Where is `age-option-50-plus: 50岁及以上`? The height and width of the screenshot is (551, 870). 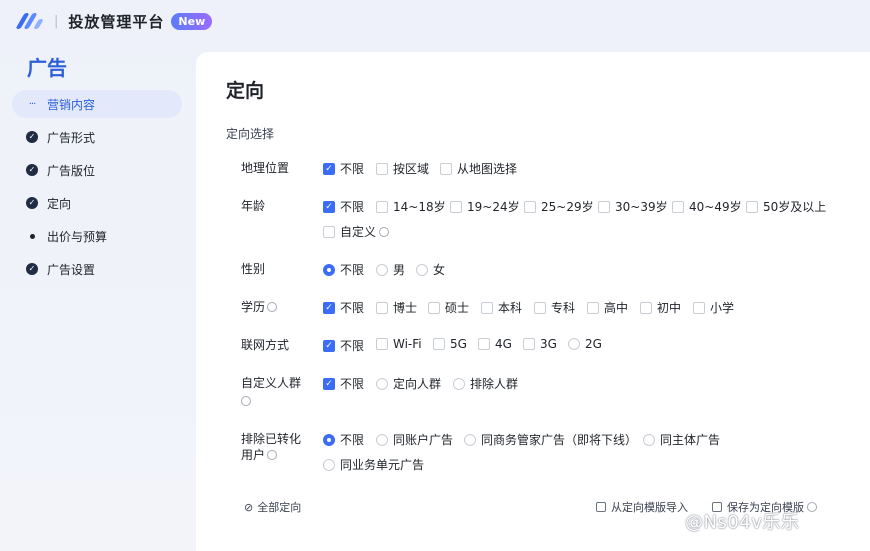
age-option-50-plus: 50岁及以上 is located at coordinates (786, 206).